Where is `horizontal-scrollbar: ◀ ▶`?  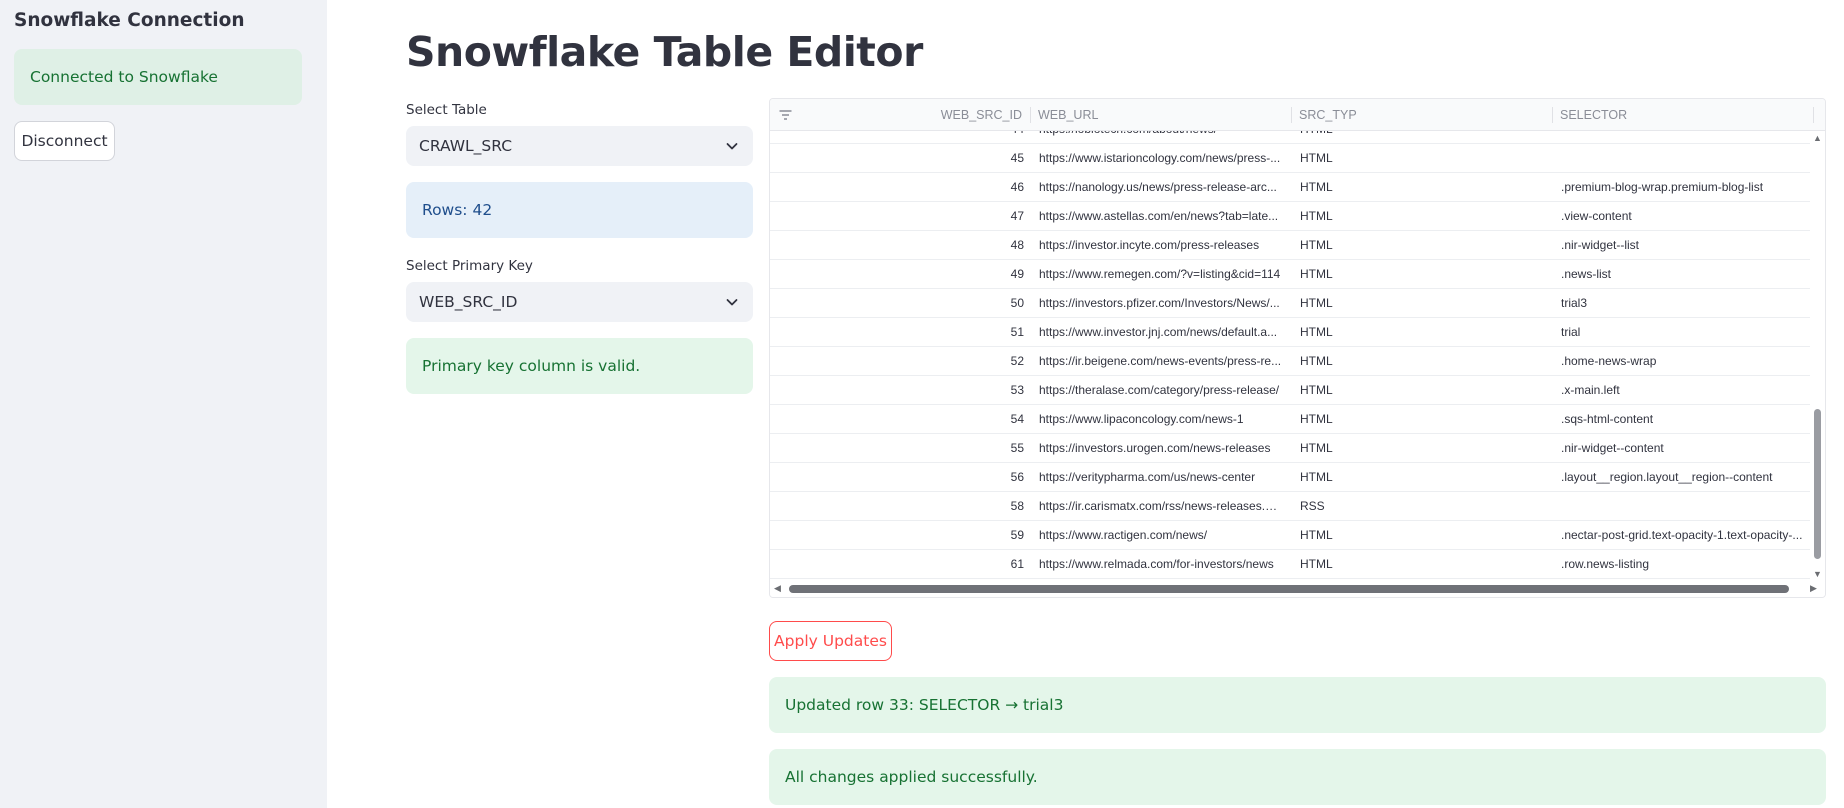 horizontal-scrollbar: ◀ ▶ is located at coordinates (1297, 589).